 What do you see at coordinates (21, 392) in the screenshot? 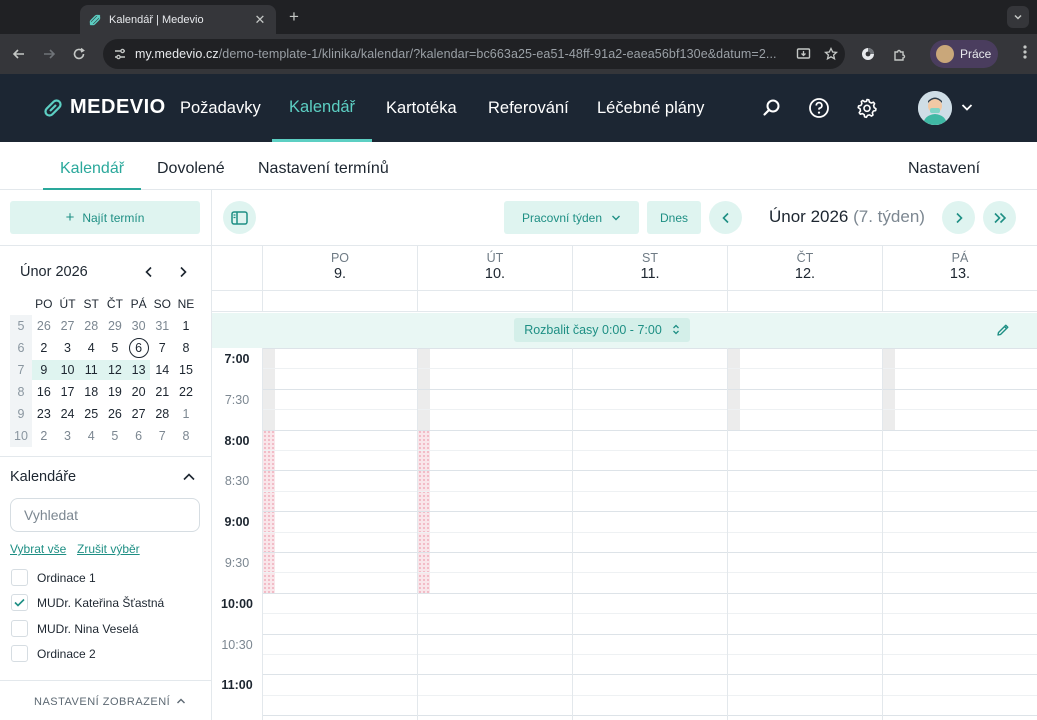
I see `week-number: 8` at bounding box center [21, 392].